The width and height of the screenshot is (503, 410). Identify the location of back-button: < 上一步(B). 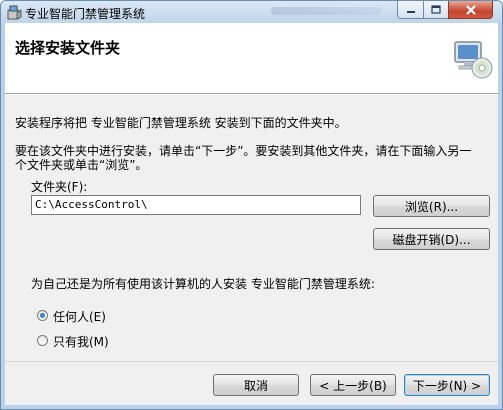
(353, 385).